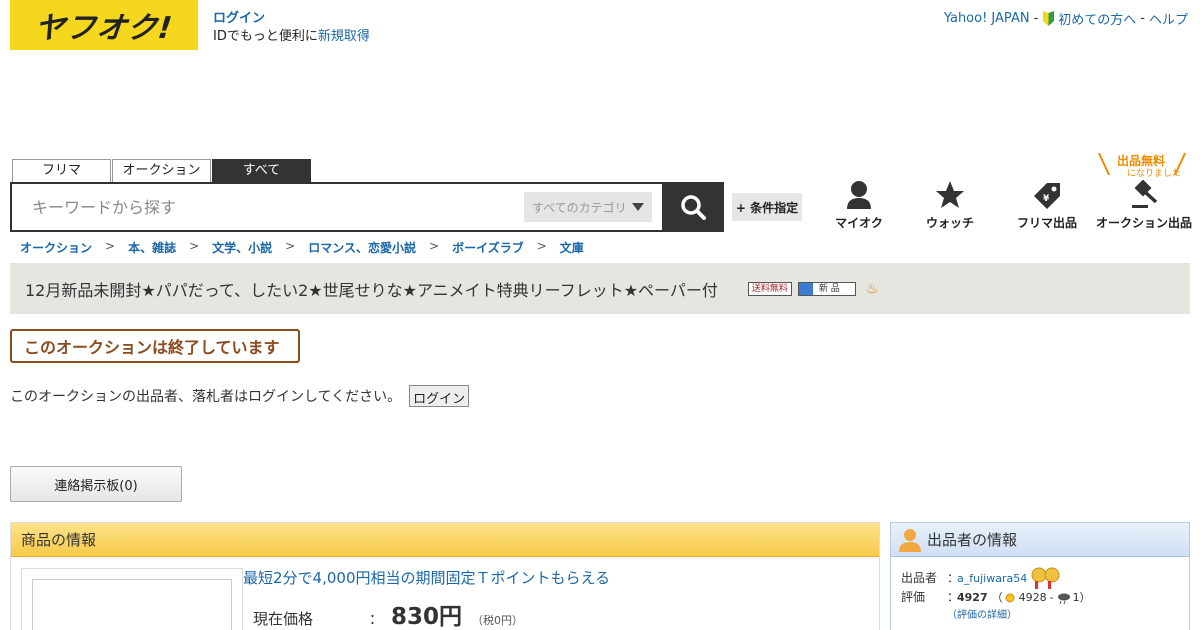 This screenshot has width=1200, height=630. What do you see at coordinates (132, 604) in the screenshot?
I see `product-image-frame` at bounding box center [132, 604].